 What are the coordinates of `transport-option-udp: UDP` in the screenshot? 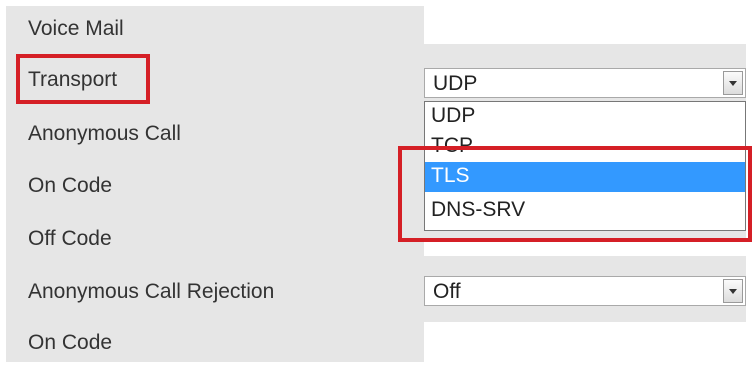 It's located at (585, 117).